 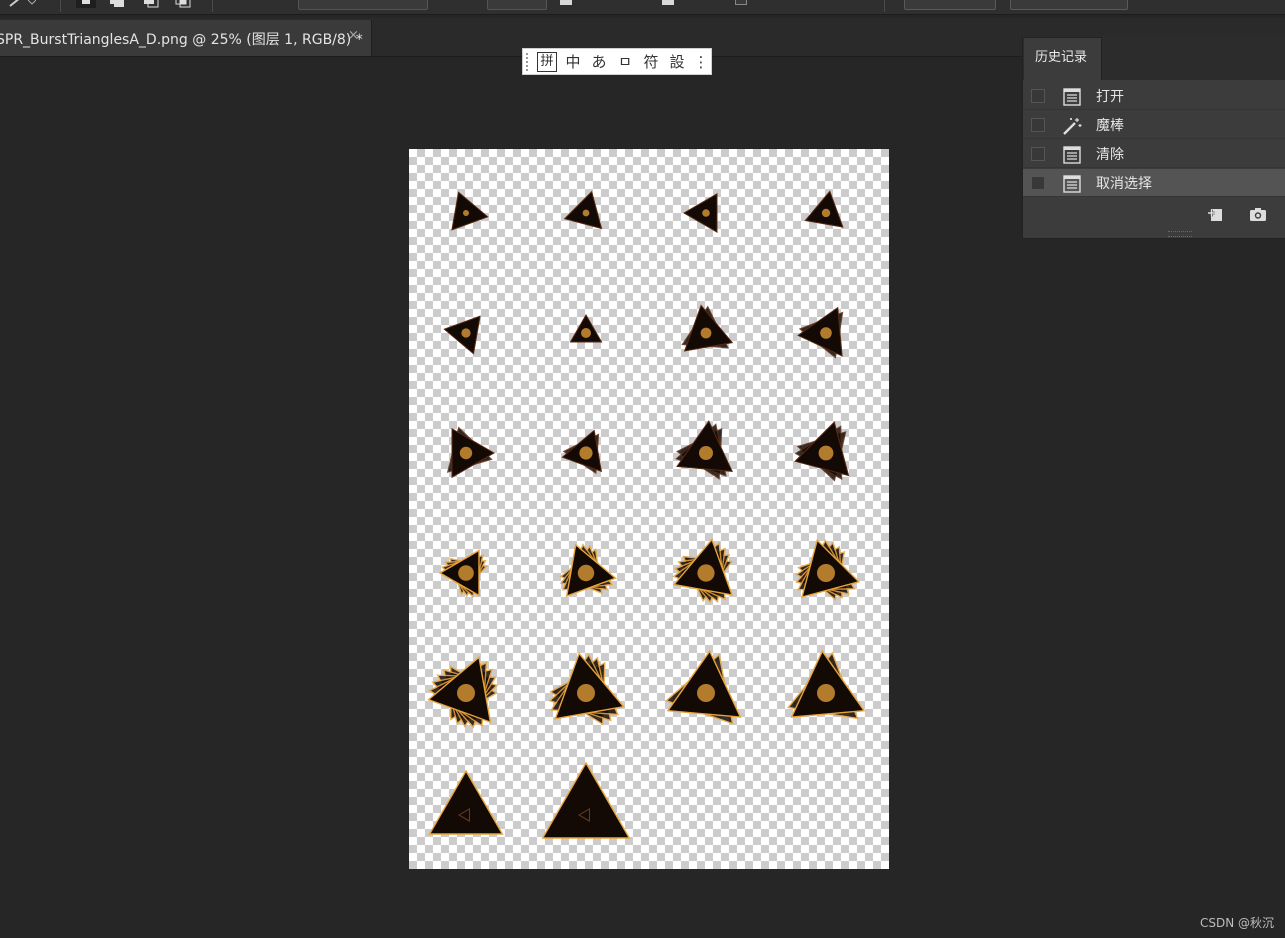 What do you see at coordinates (599, 62) in the screenshot?
I see `ime-kana-icon: あ` at bounding box center [599, 62].